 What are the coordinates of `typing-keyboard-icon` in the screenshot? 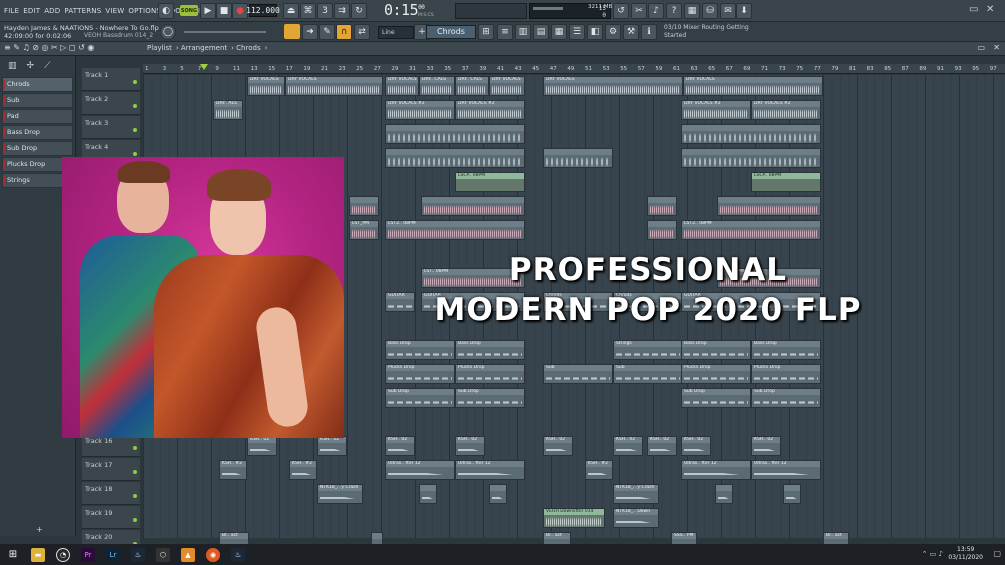 It's located at (292, 31).